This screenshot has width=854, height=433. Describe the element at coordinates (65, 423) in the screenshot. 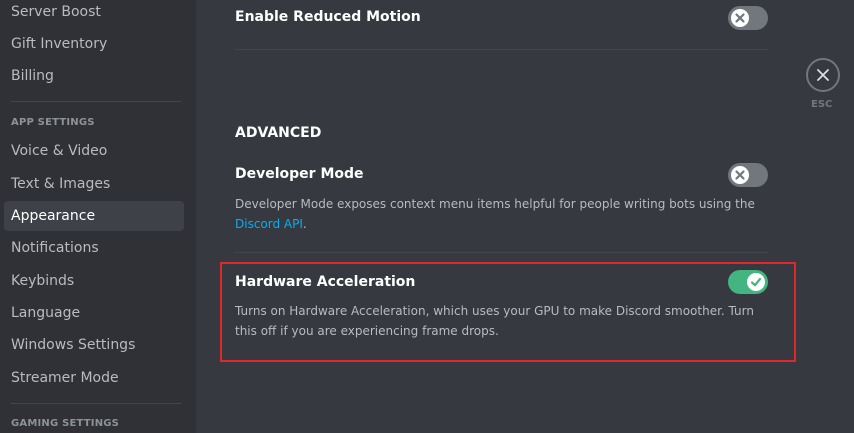

I see `gaming-settings-header: GAMING SETTINGS` at that location.